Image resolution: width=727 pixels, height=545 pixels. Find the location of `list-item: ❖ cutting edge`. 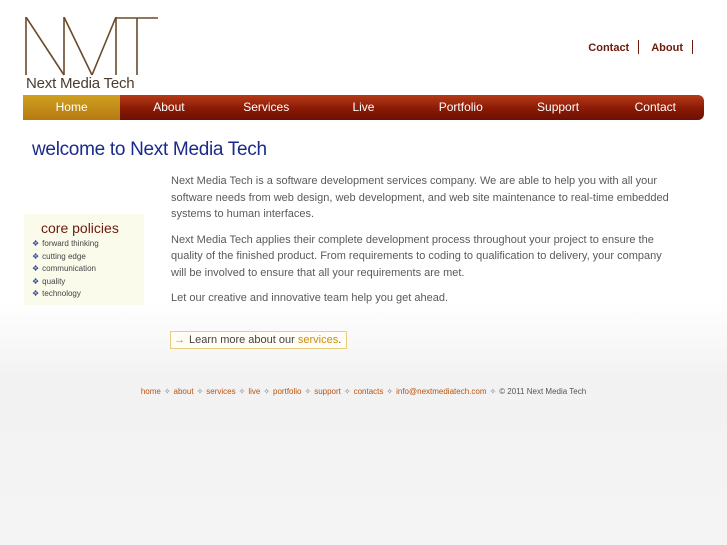

list-item: ❖ cutting edge is located at coordinates (59, 256).